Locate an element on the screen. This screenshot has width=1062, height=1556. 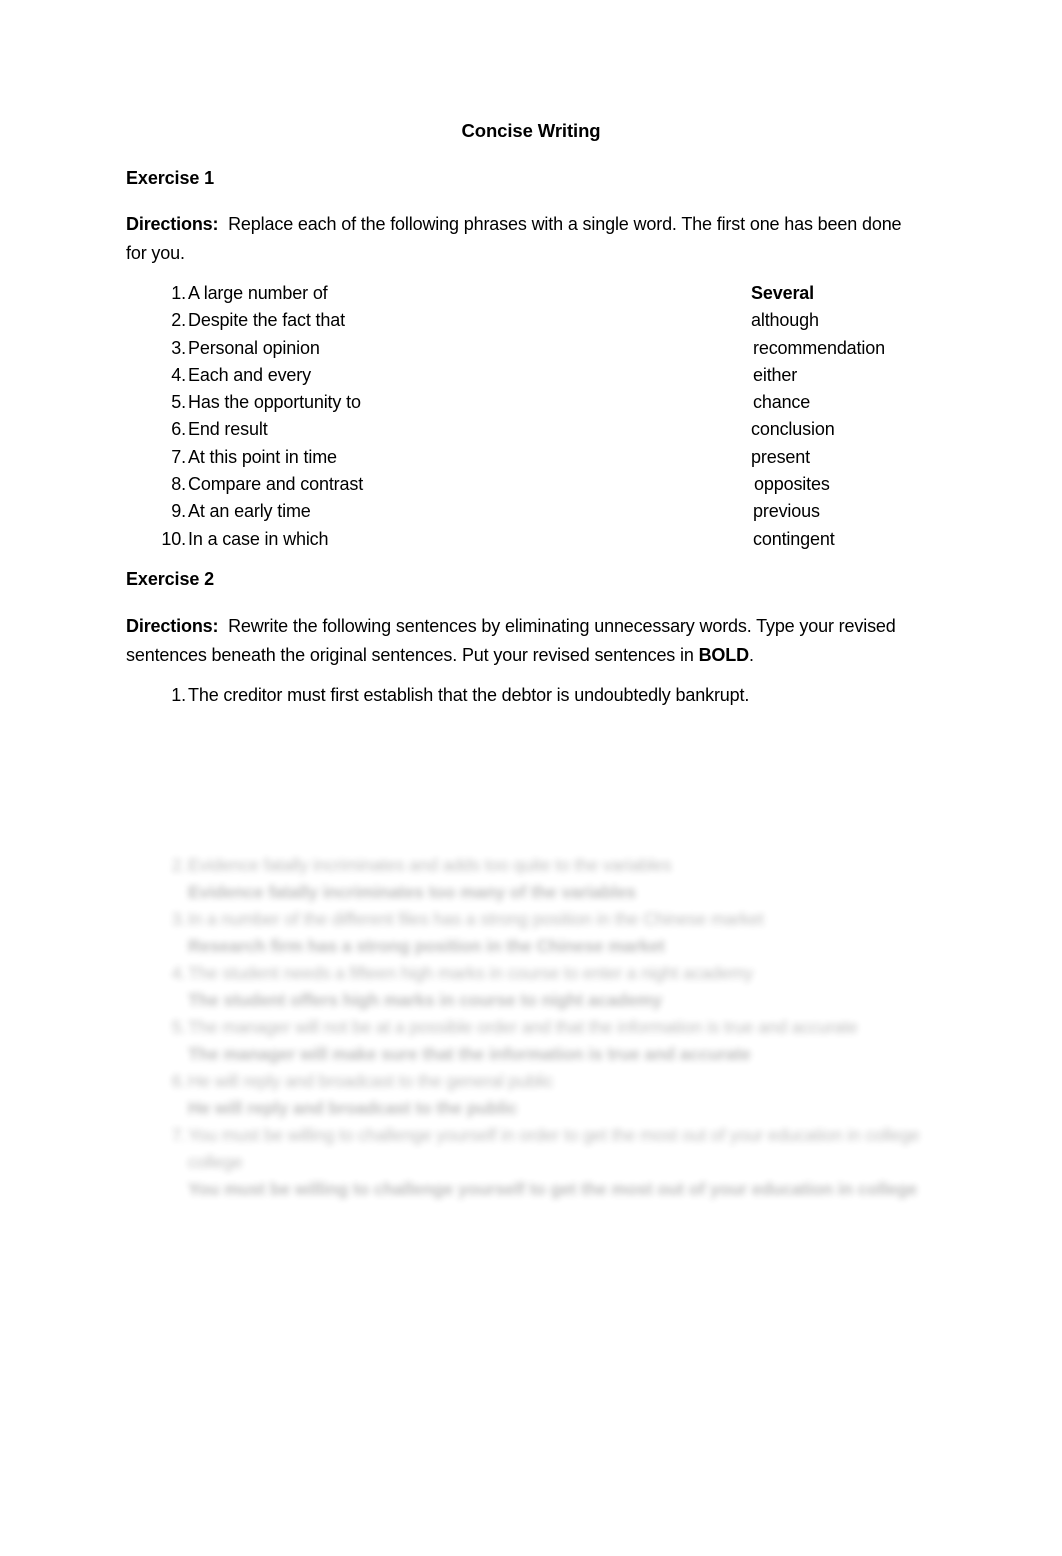
answer-text: present is located at coordinates (780, 456).